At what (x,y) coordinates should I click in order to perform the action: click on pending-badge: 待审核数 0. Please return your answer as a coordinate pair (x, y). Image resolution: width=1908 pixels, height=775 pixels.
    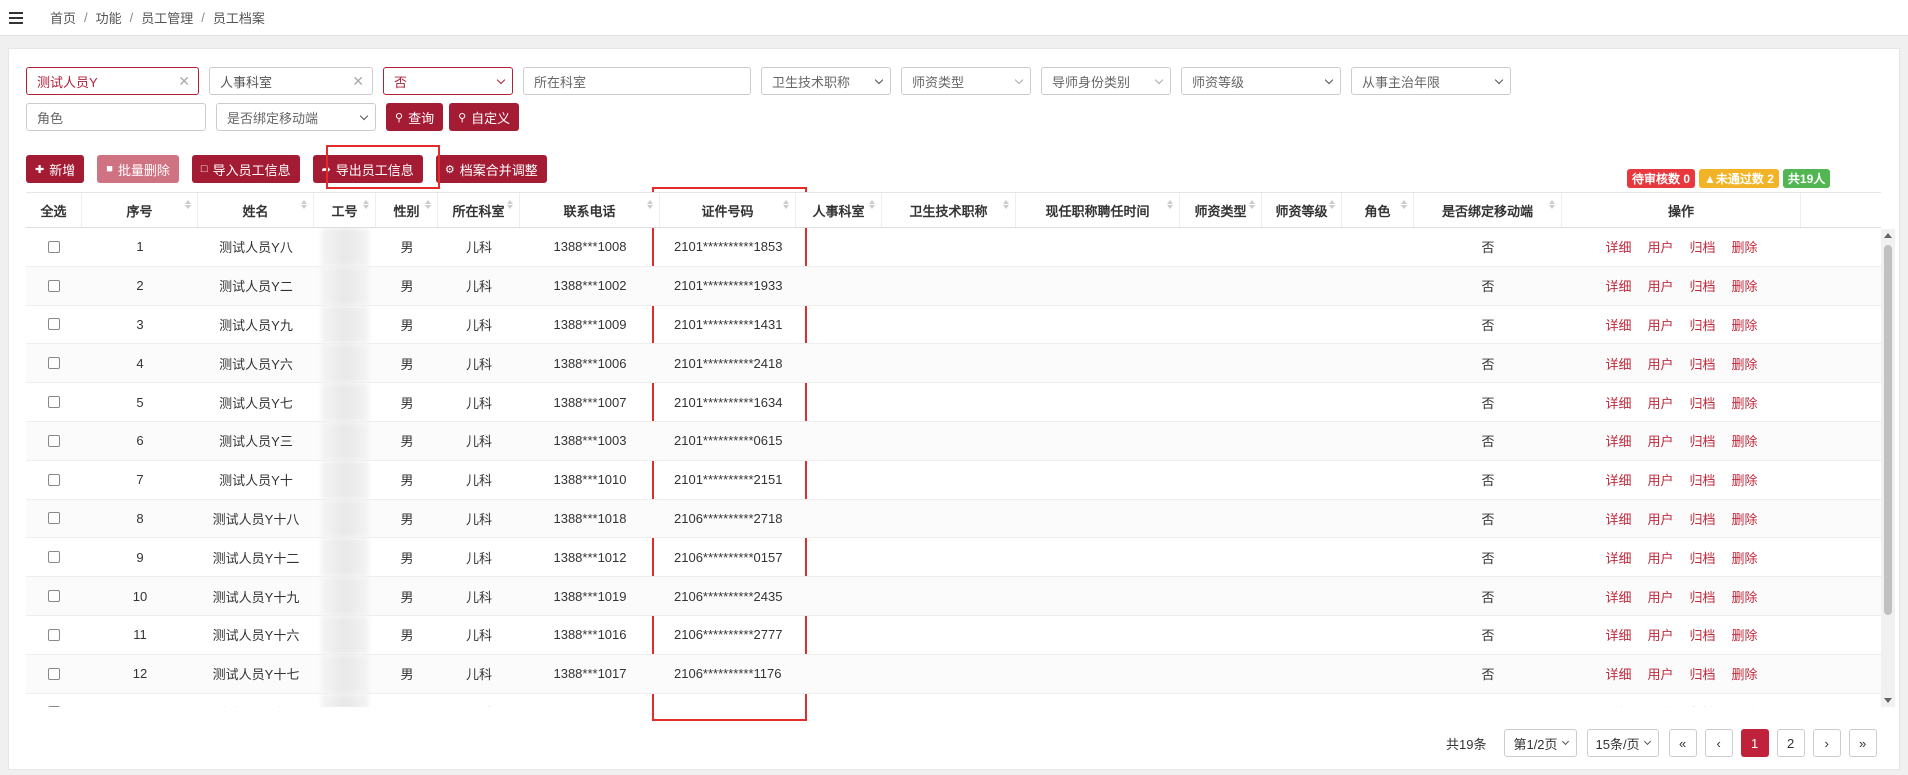
    Looking at the image, I should click on (1661, 178).